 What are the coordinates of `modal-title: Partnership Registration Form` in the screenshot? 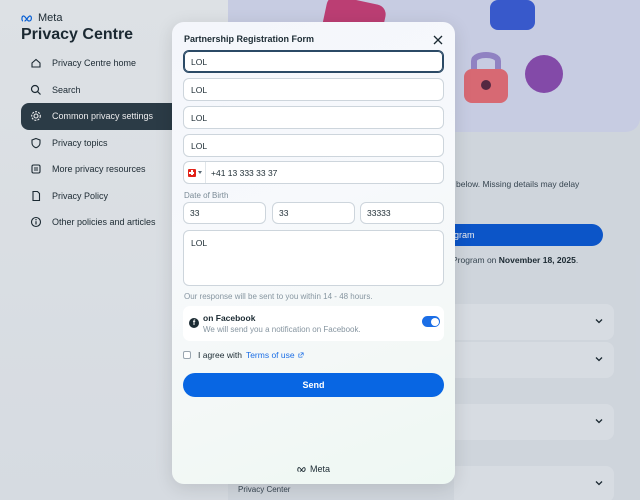 It's located at (249, 39).